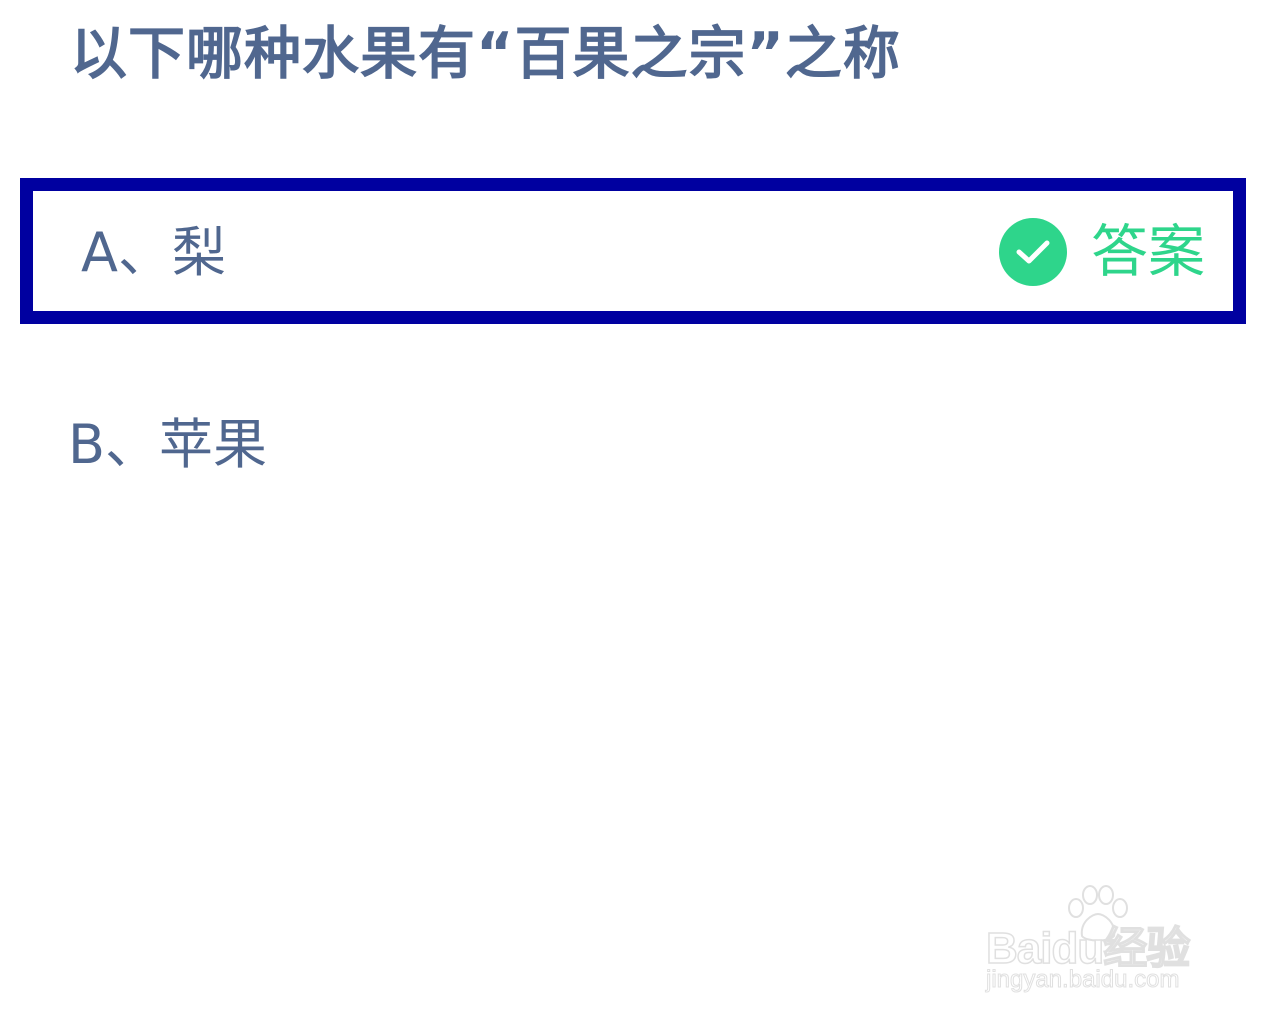 This screenshot has height=1023, width=1284. What do you see at coordinates (1148, 252) in the screenshot?
I see `answer-label: 答案` at bounding box center [1148, 252].